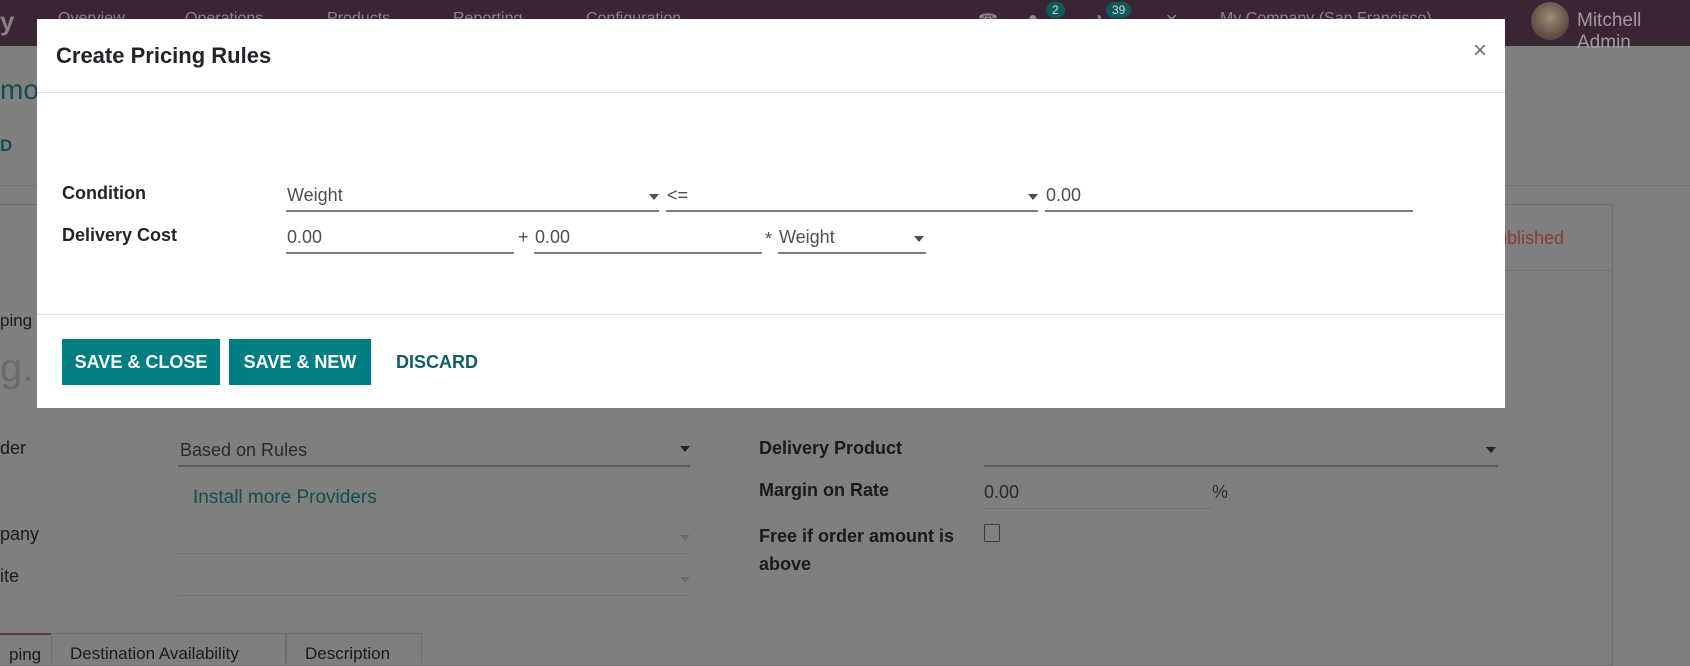  What do you see at coordinates (120, 235) in the screenshot?
I see `delivery-cost-label: Delivery Cost` at bounding box center [120, 235].